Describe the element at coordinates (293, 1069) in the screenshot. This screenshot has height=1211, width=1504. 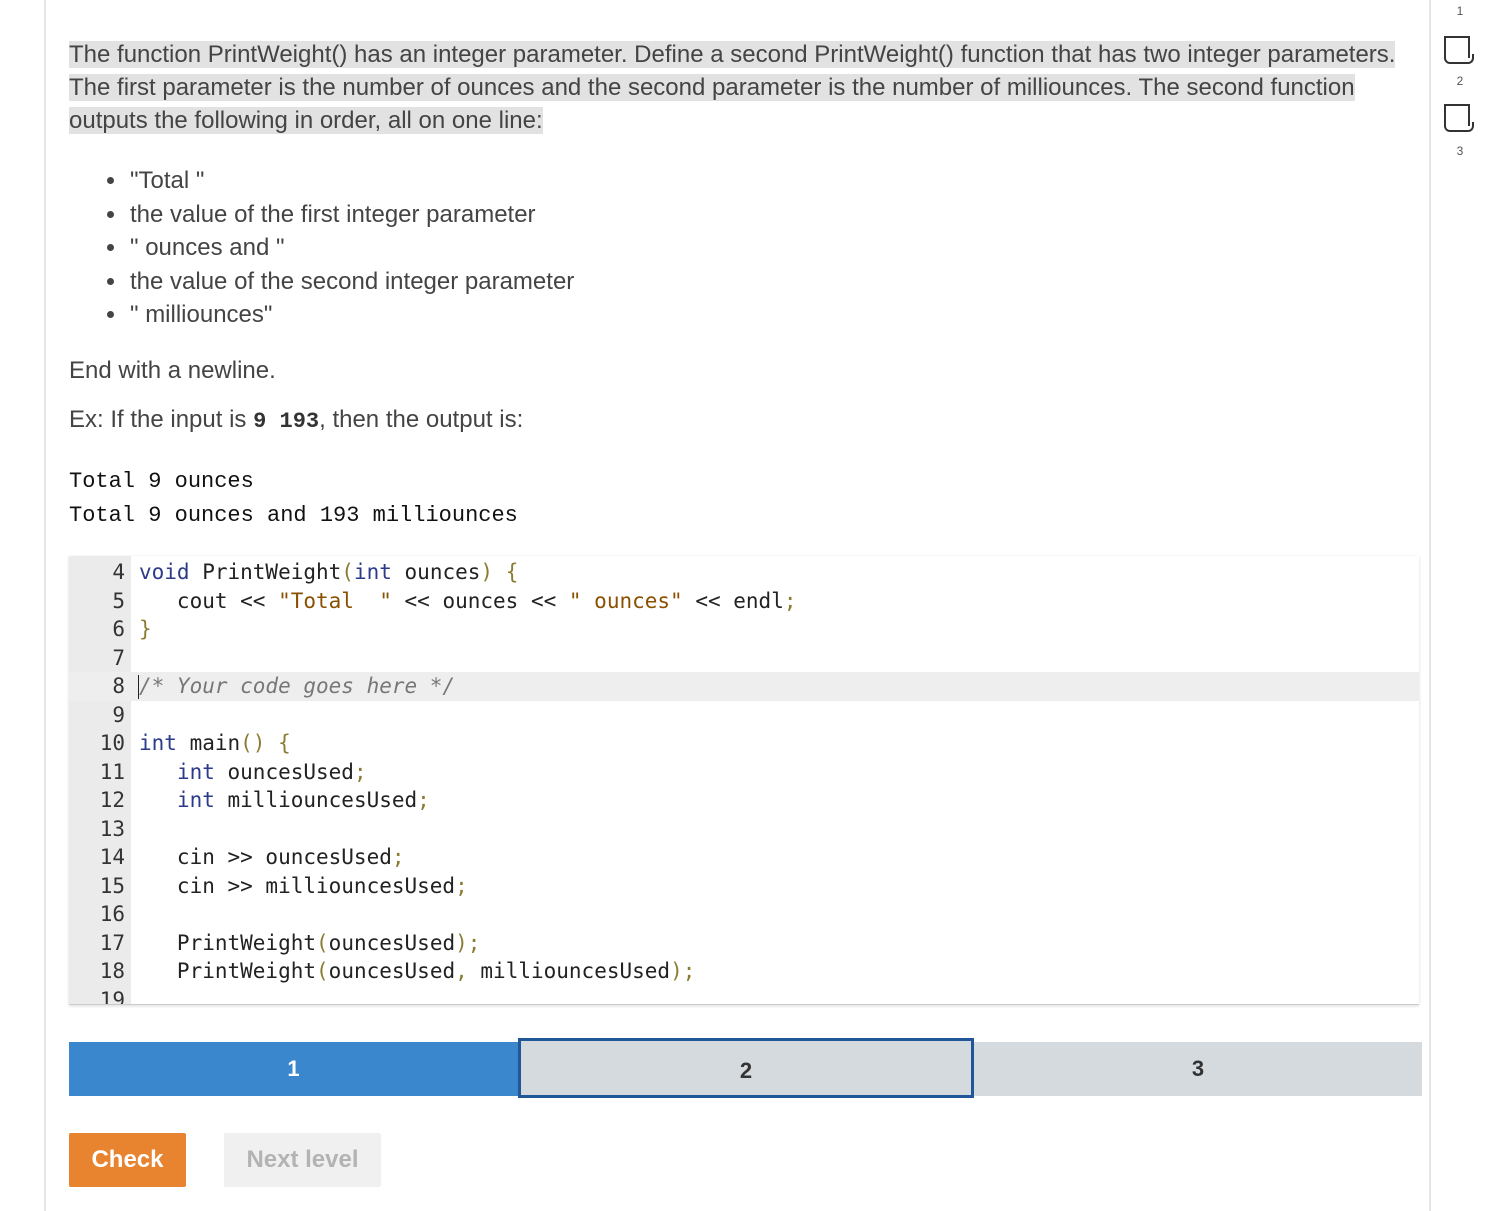
I see `level-1-segment: 1` at that location.